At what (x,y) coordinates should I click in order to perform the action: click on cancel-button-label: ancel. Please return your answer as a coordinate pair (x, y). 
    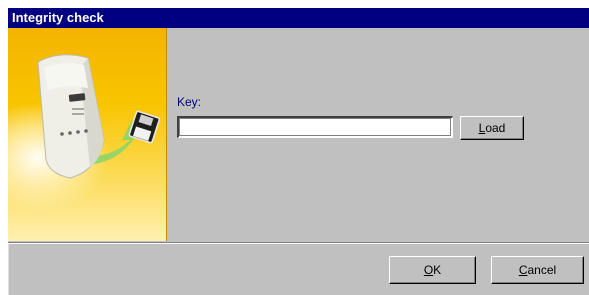
    Looking at the image, I should click on (542, 270).